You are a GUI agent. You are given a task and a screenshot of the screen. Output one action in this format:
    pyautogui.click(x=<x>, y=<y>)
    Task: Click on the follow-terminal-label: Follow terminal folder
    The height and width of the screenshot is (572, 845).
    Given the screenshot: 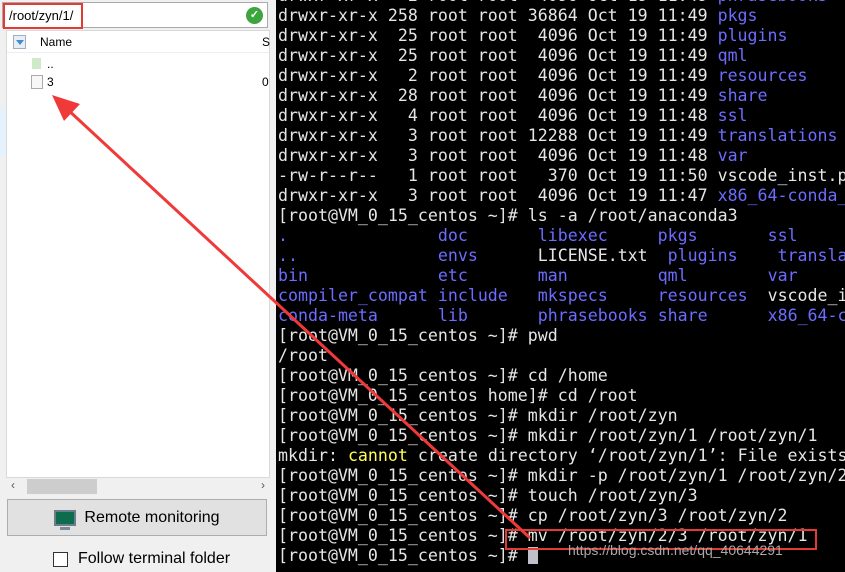 What is the action you would take?
    pyautogui.click(x=154, y=558)
    